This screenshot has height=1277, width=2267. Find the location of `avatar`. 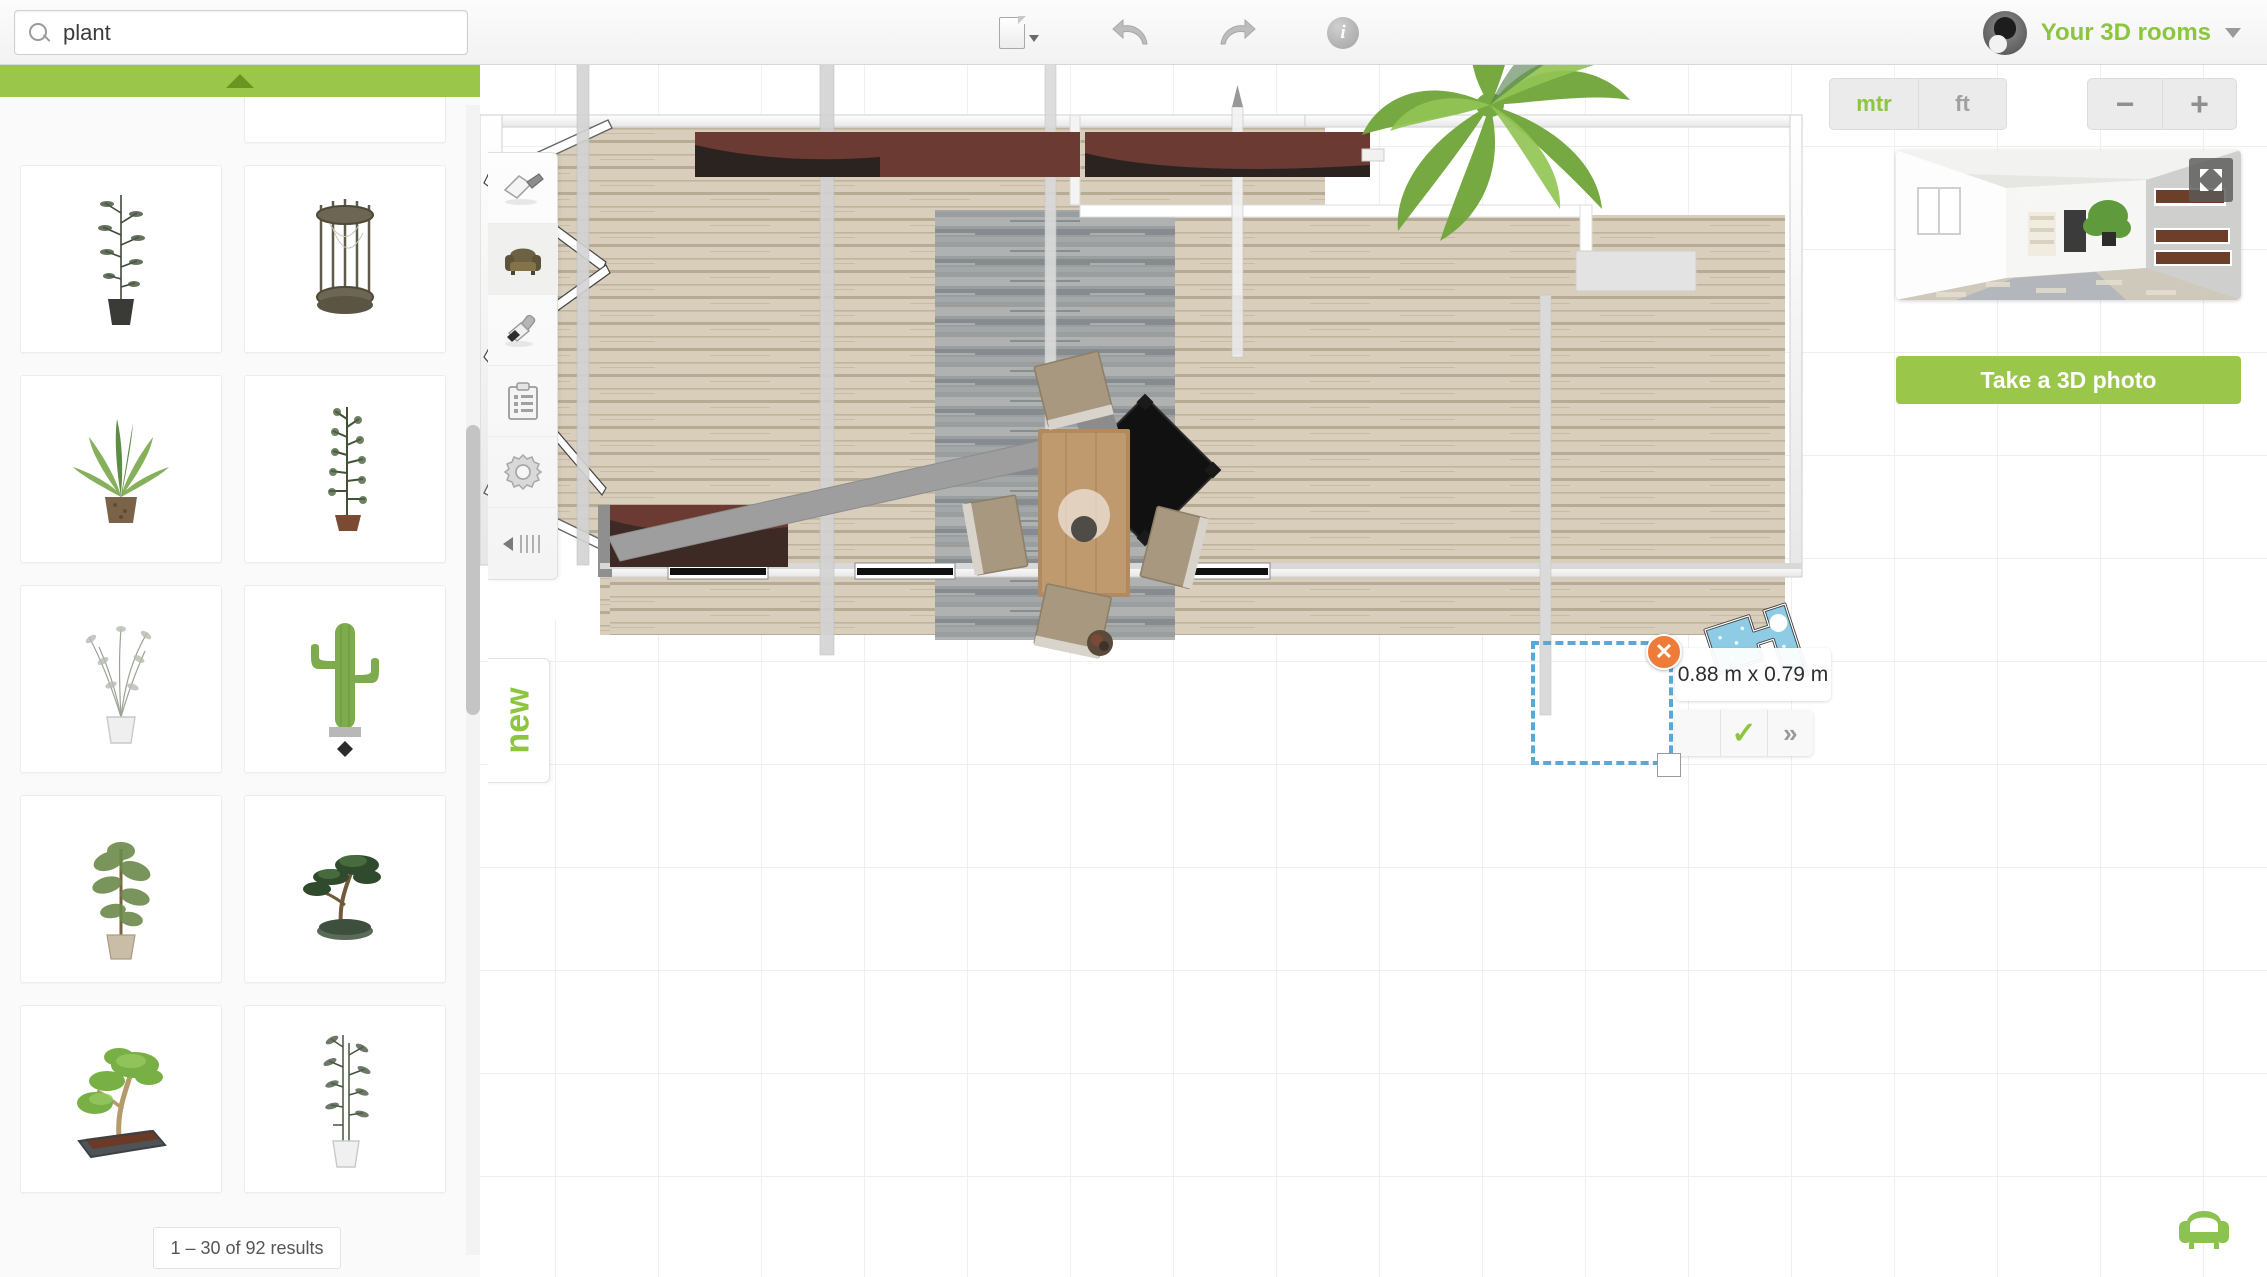

avatar is located at coordinates (2004, 32).